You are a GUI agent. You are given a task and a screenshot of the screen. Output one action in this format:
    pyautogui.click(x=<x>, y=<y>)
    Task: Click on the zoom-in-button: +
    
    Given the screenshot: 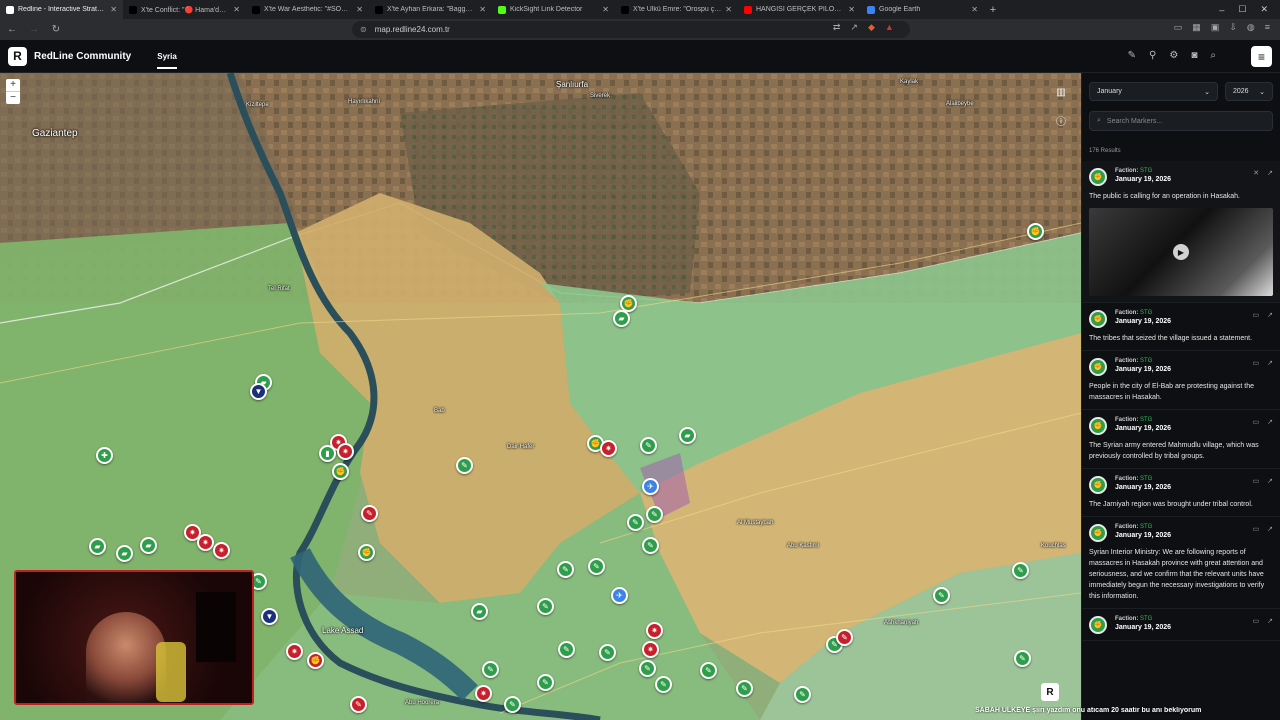 What is the action you would take?
    pyautogui.click(x=13, y=85)
    